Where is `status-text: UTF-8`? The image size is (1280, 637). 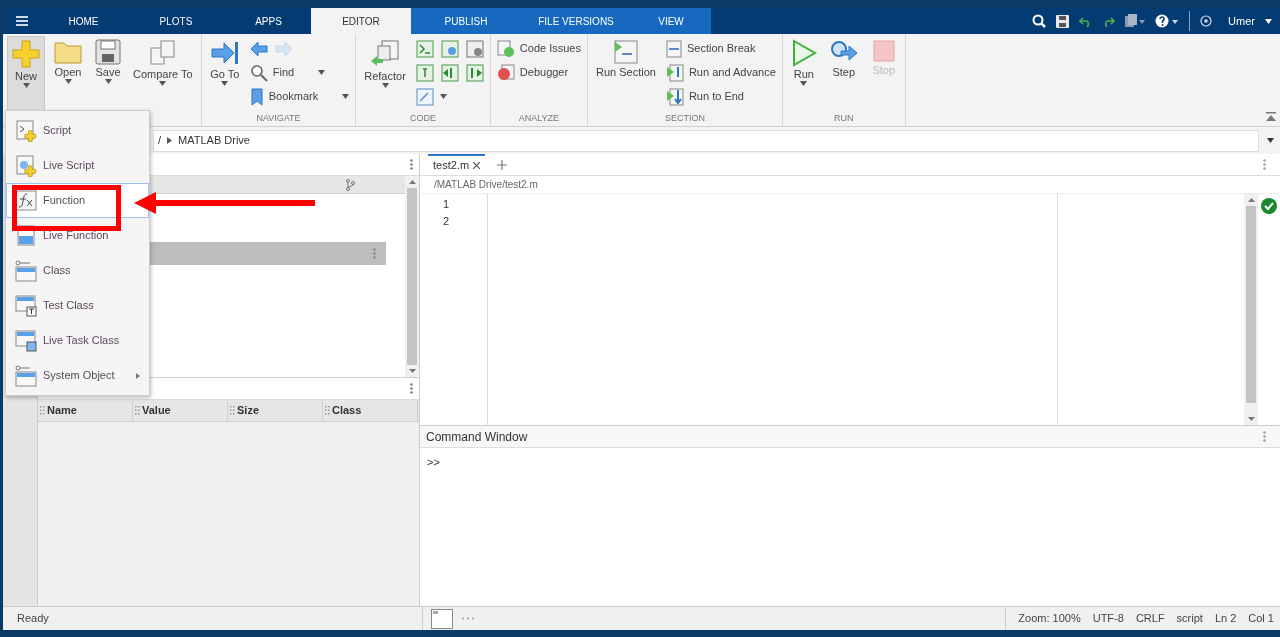
status-text: UTF-8 is located at coordinates (1108, 619).